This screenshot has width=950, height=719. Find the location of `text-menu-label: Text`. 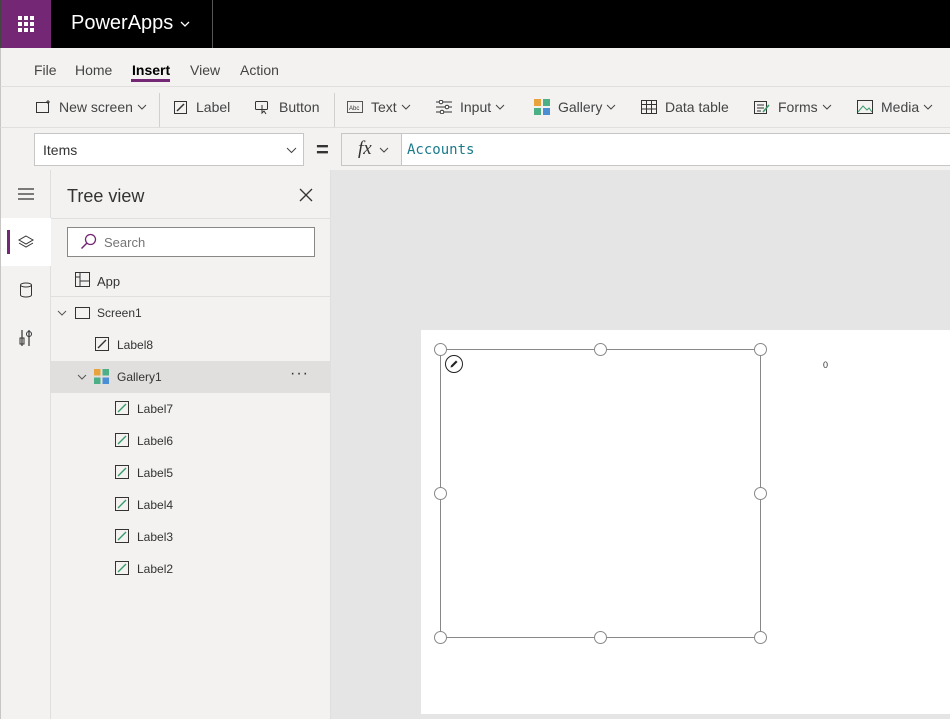

text-menu-label: Text is located at coordinates (384, 107).